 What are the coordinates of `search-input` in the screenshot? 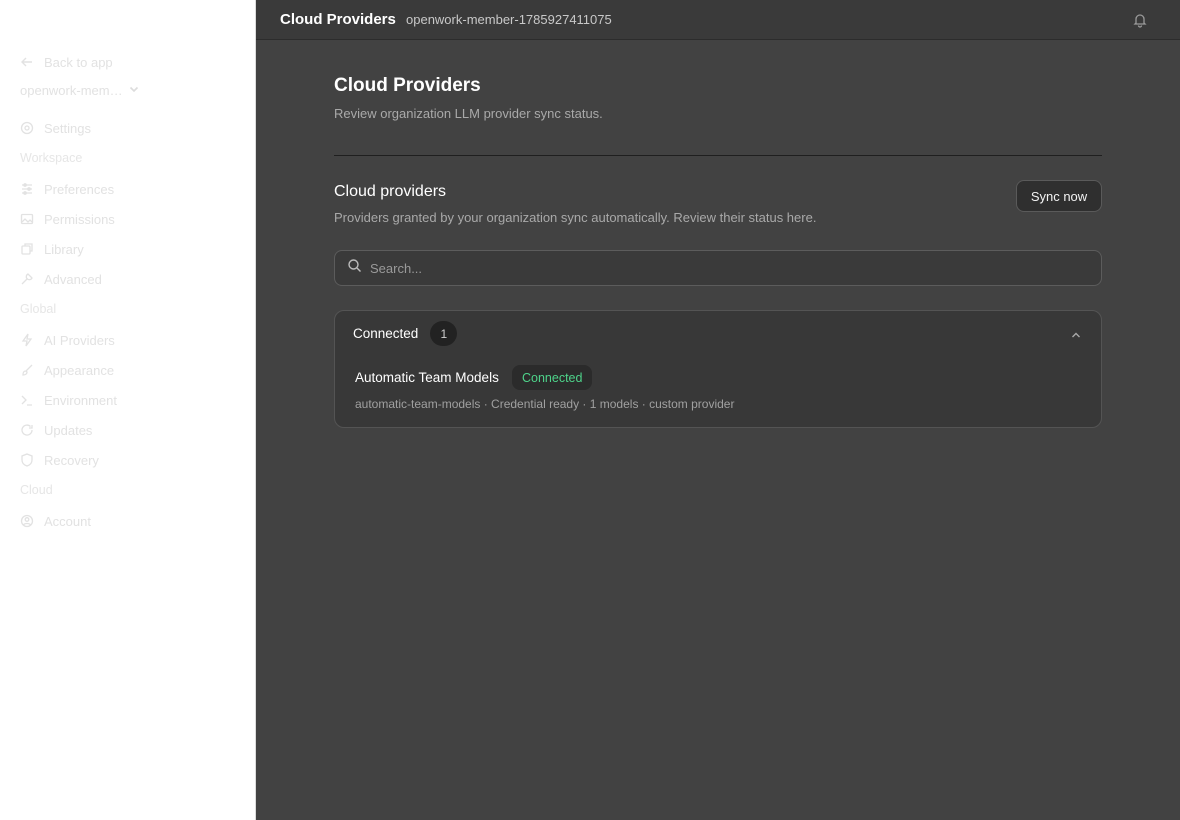 It's located at (720, 268).